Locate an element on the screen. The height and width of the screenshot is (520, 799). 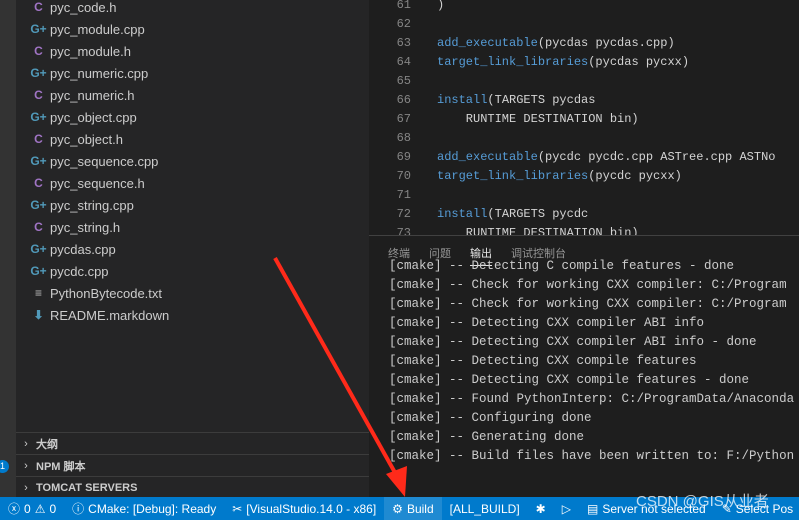
kit-selector: ✂ [VisualStudio.14.0 - x86] is located at coordinates (304, 508).